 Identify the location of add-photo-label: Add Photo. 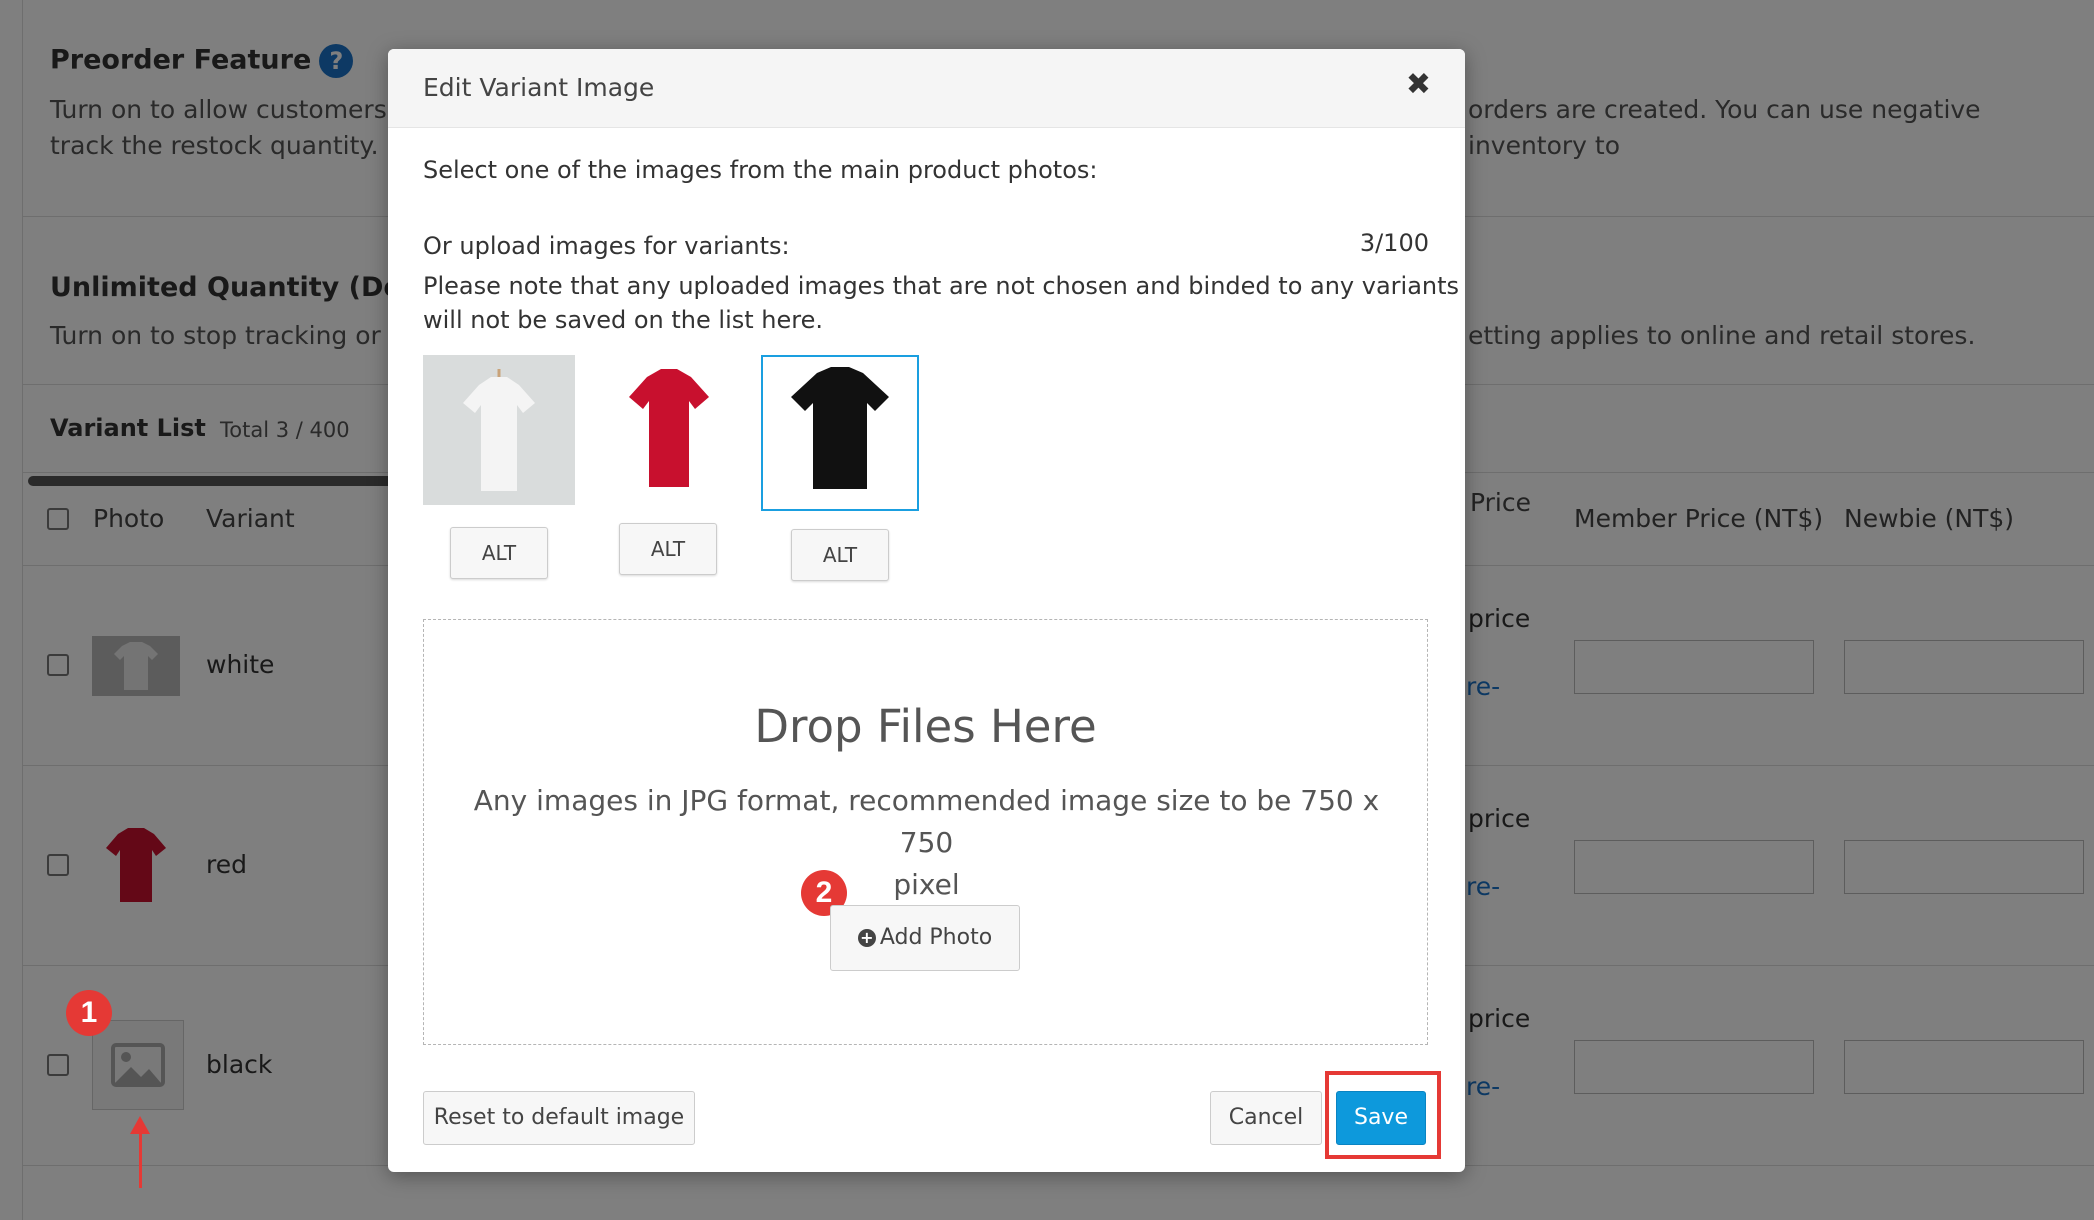
(936, 937).